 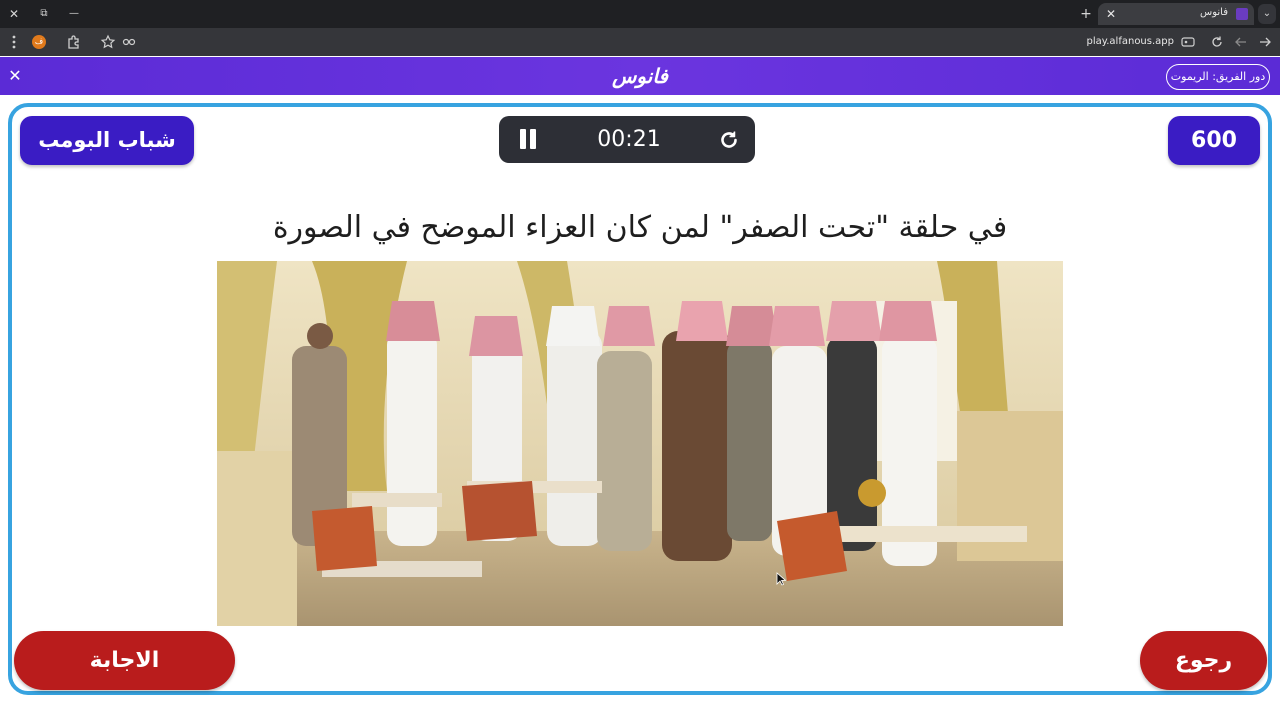 I want to click on timer-bar: 00:21, so click(x=627, y=139).